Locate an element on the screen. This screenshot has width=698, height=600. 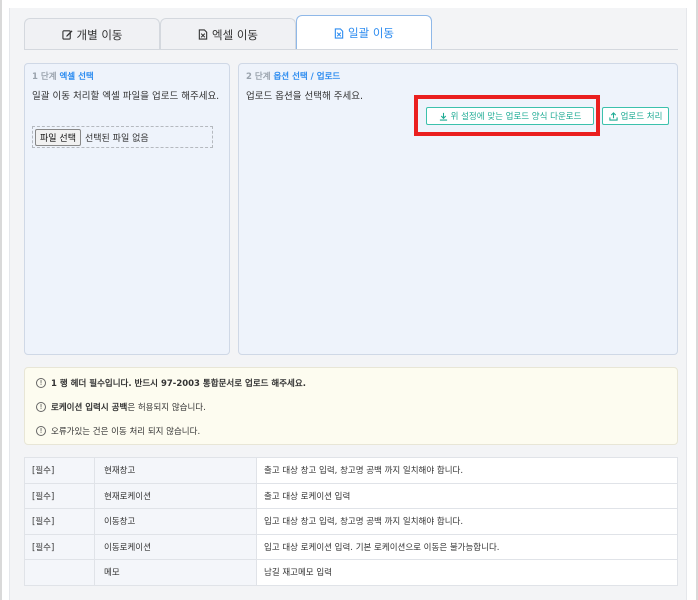
description-cell: 출고 대상 로케이션 입력 is located at coordinates (467, 495).